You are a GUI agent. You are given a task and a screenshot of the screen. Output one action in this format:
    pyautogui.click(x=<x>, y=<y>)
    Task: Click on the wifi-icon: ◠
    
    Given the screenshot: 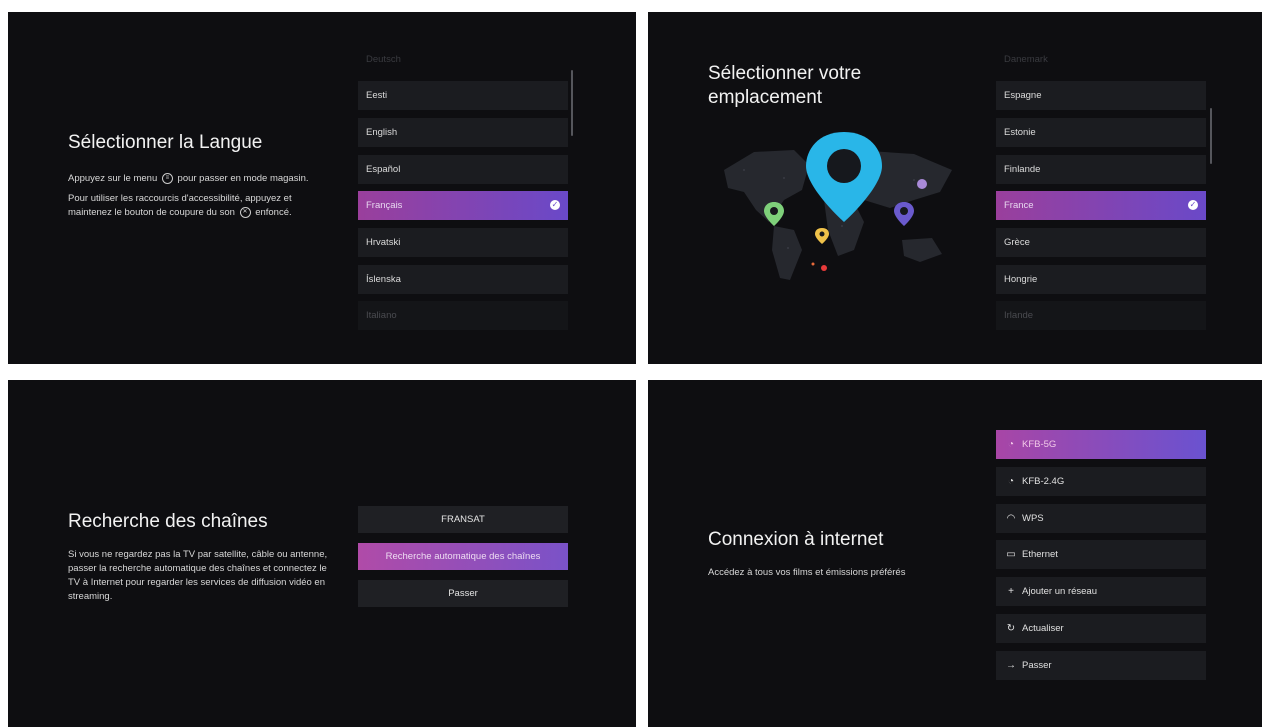 What is the action you would take?
    pyautogui.click(x=1011, y=518)
    